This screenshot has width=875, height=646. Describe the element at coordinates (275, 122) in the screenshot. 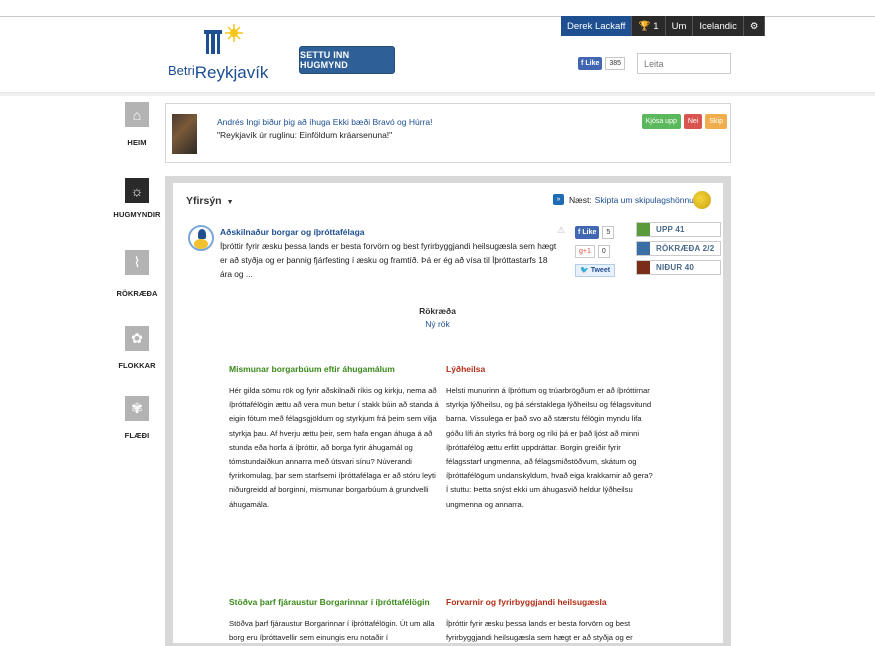

I see `vote-prompt-prefix: Andrés Ingi biður þig að íhuga` at that location.